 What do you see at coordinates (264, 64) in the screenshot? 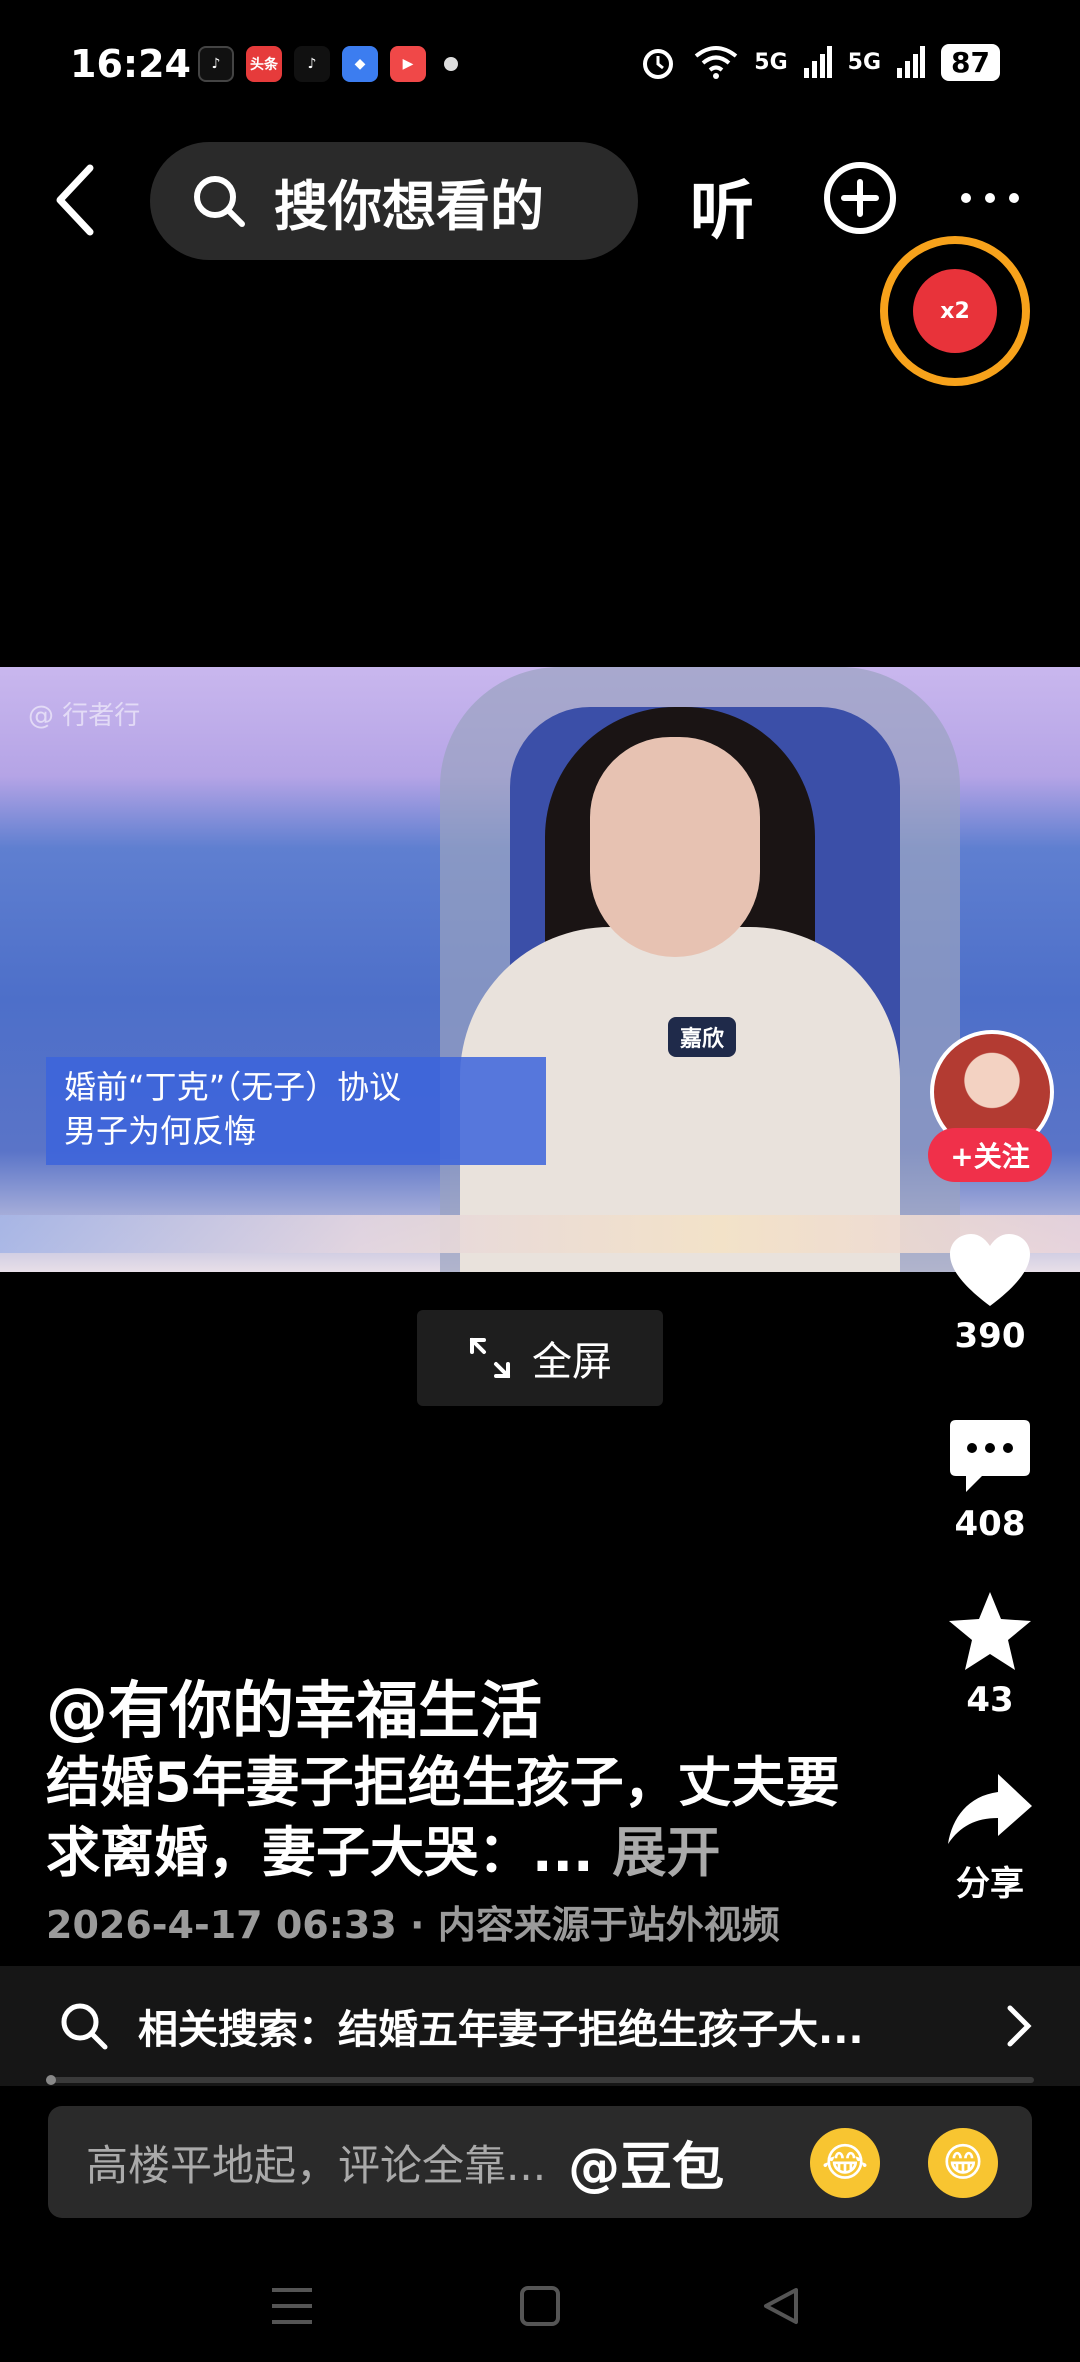
I see `toutiao-app-icon: 头条` at bounding box center [264, 64].